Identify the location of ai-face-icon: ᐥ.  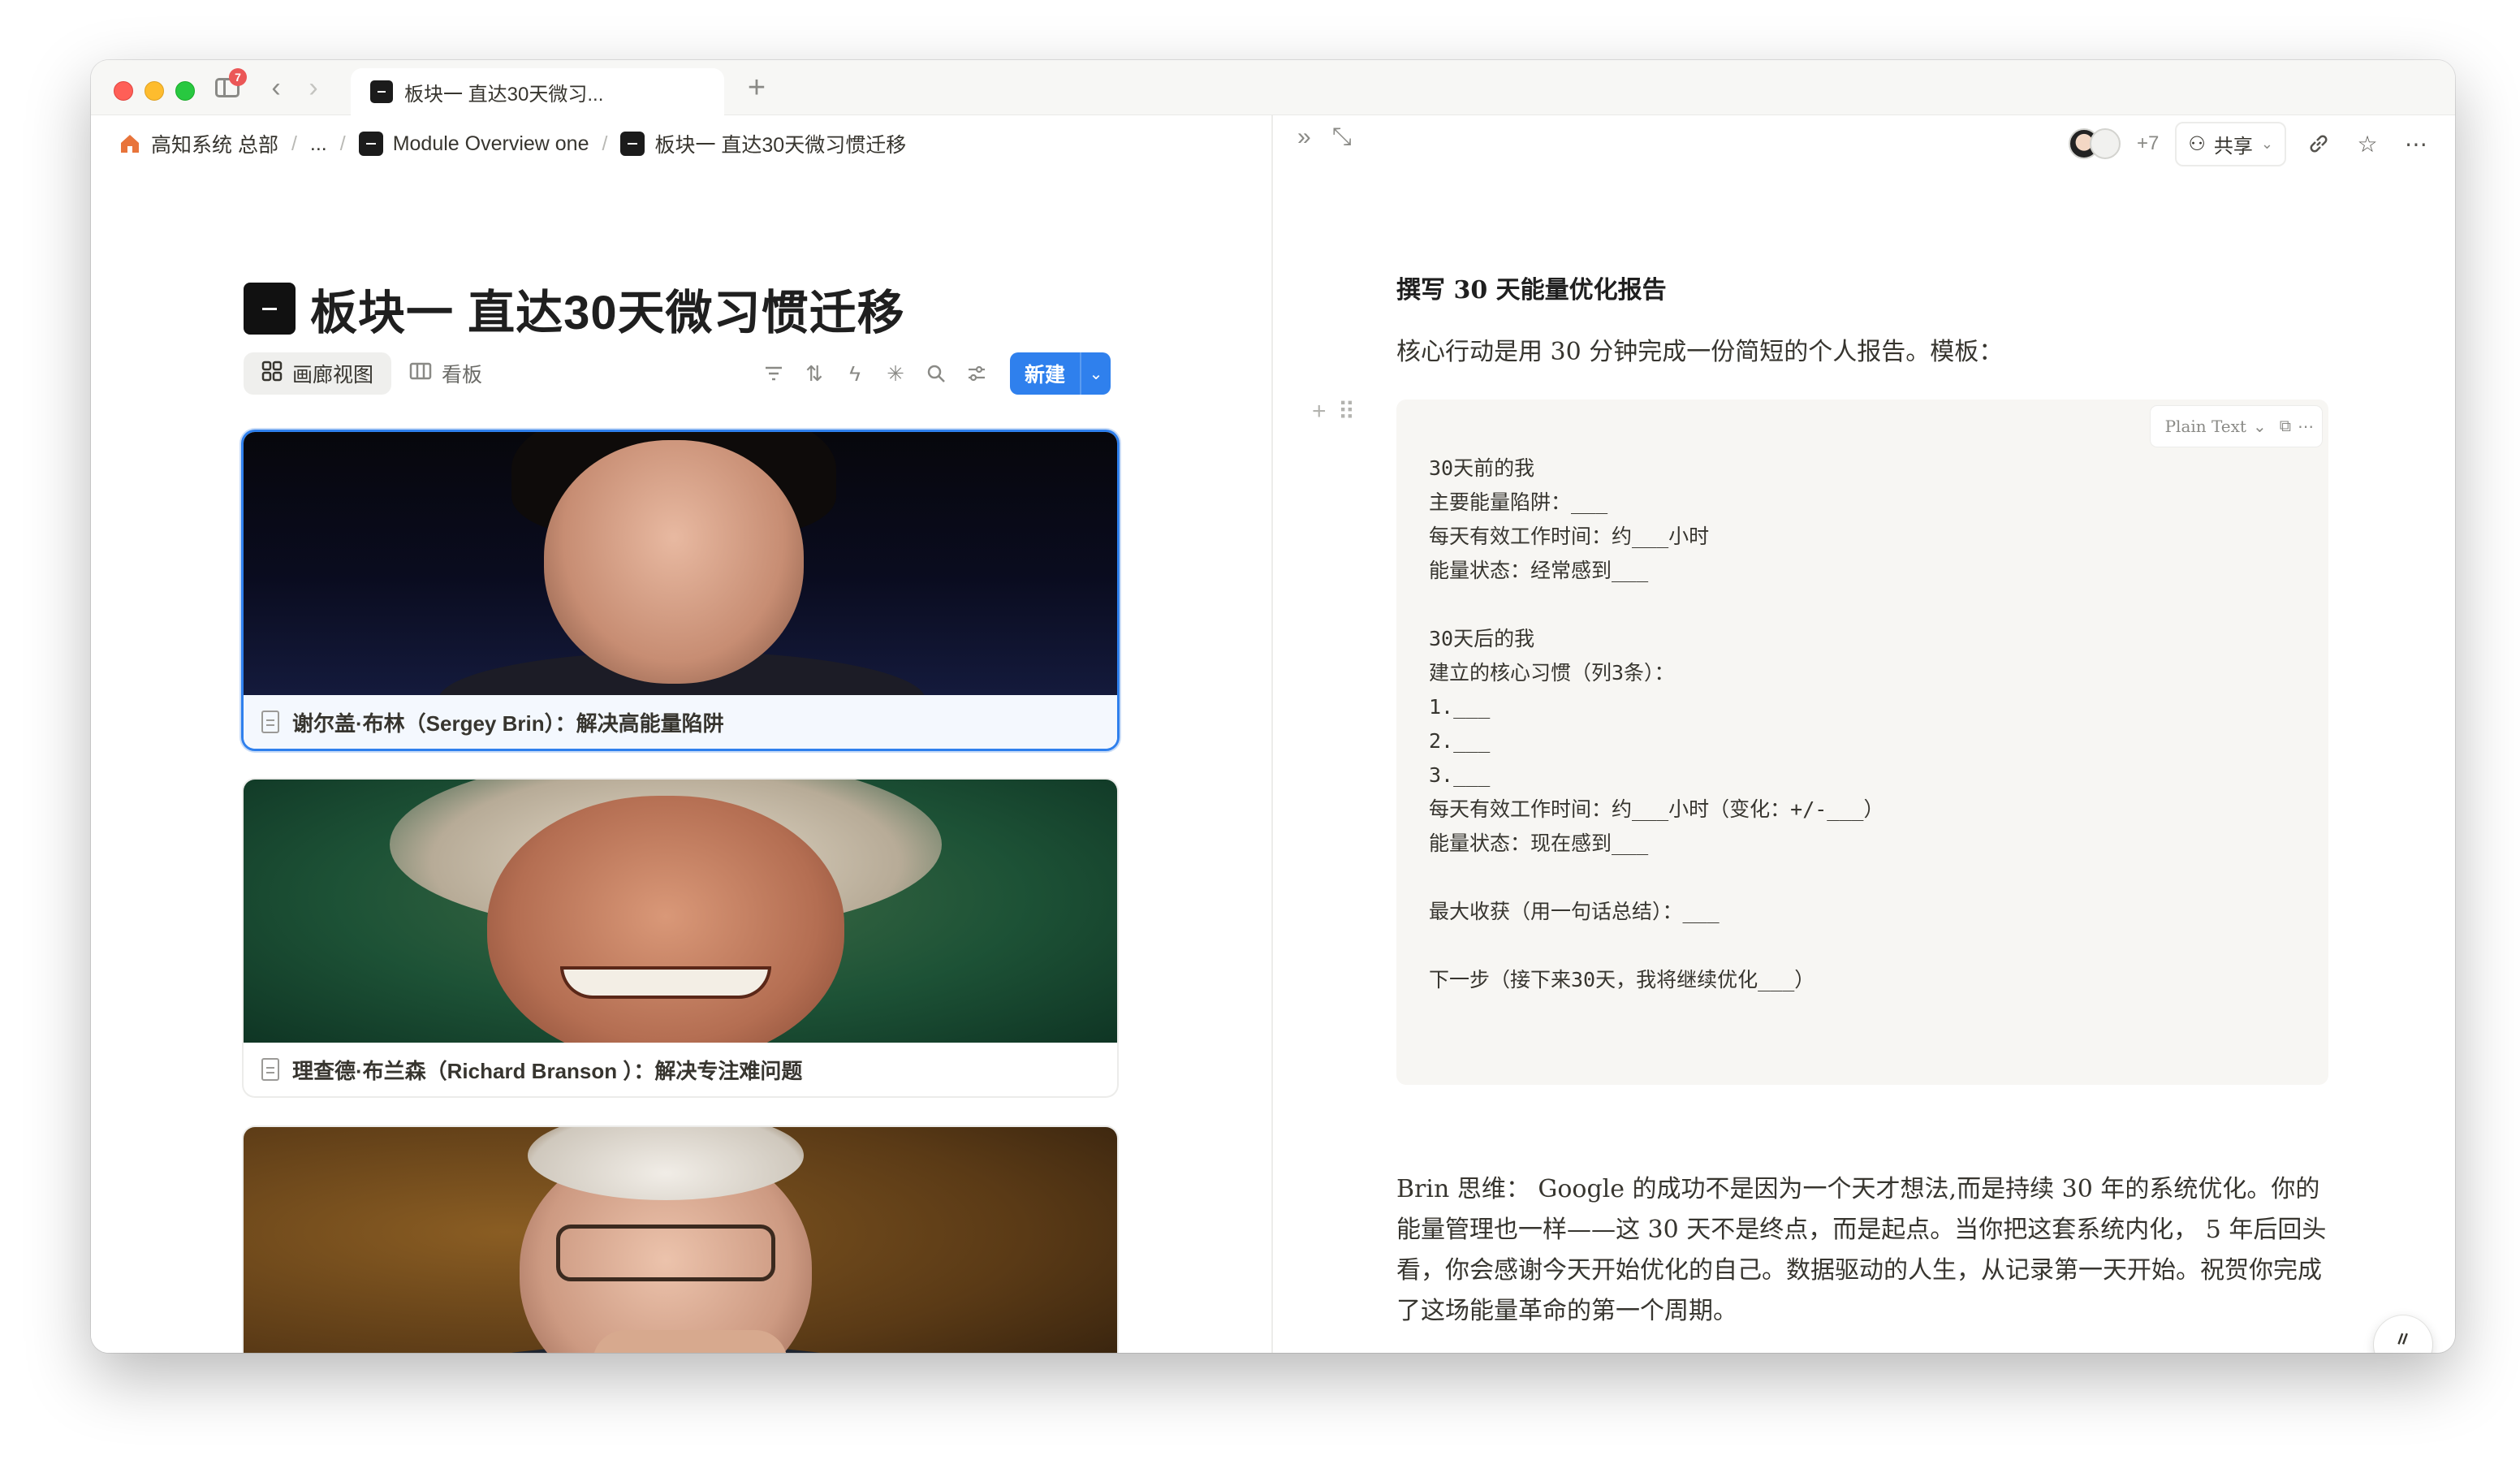
(2403, 1341).